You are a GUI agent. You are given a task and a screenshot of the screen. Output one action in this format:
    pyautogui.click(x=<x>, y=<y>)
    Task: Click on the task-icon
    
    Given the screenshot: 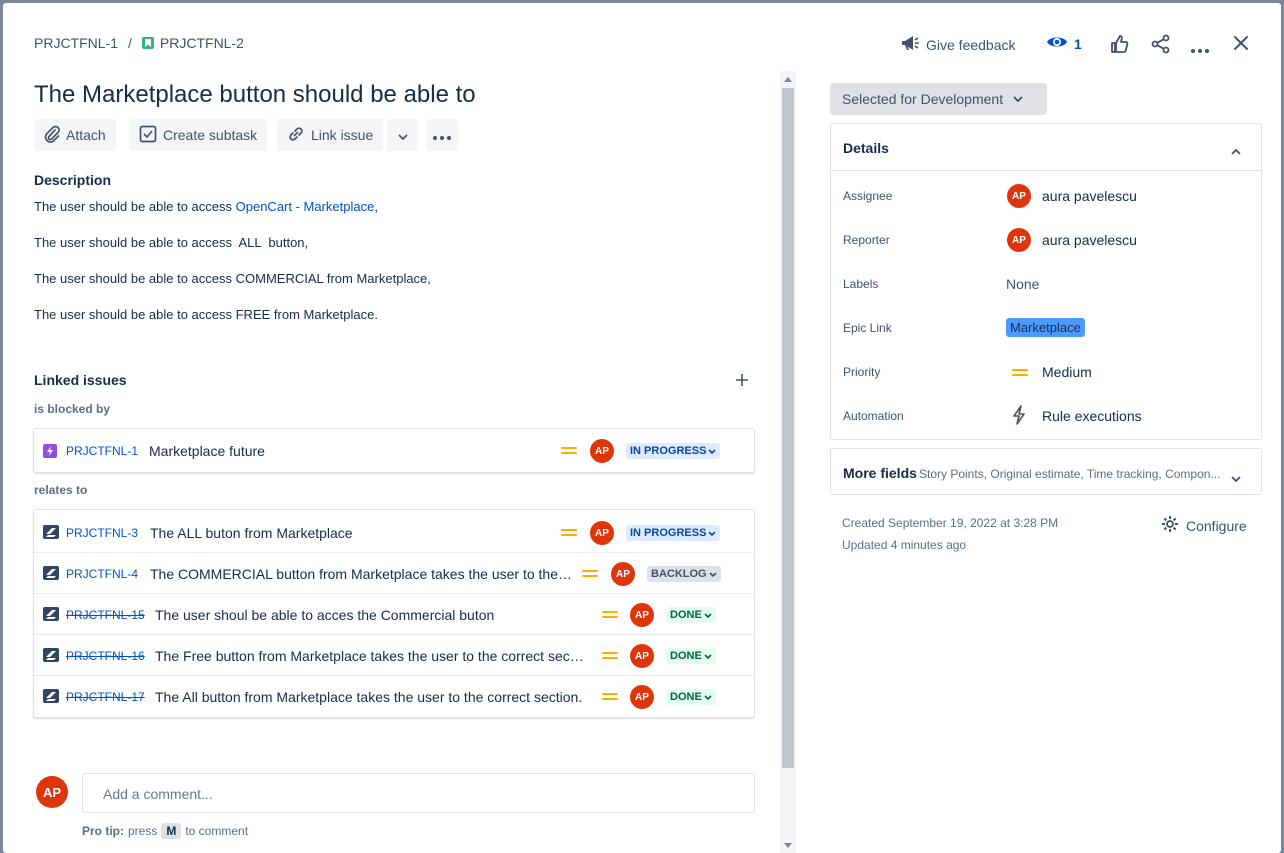 What is the action you would take?
    pyautogui.click(x=51, y=575)
    